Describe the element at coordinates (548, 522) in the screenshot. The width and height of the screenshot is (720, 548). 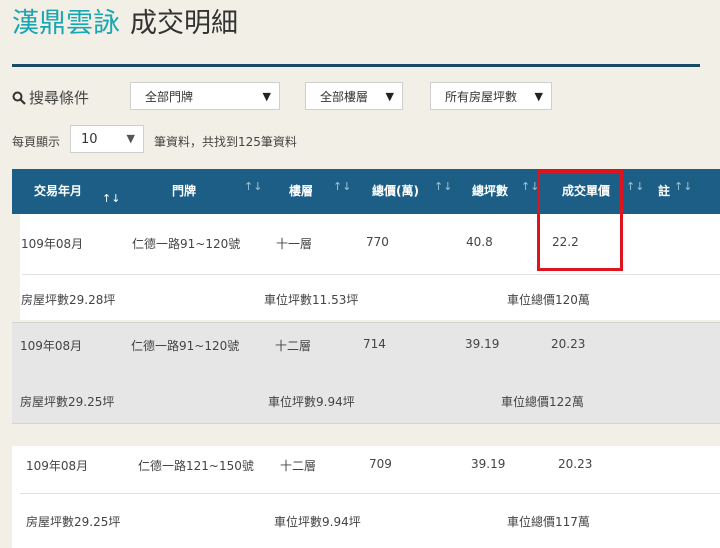
I see `cell-parking-price: 車位總價117萬` at that location.